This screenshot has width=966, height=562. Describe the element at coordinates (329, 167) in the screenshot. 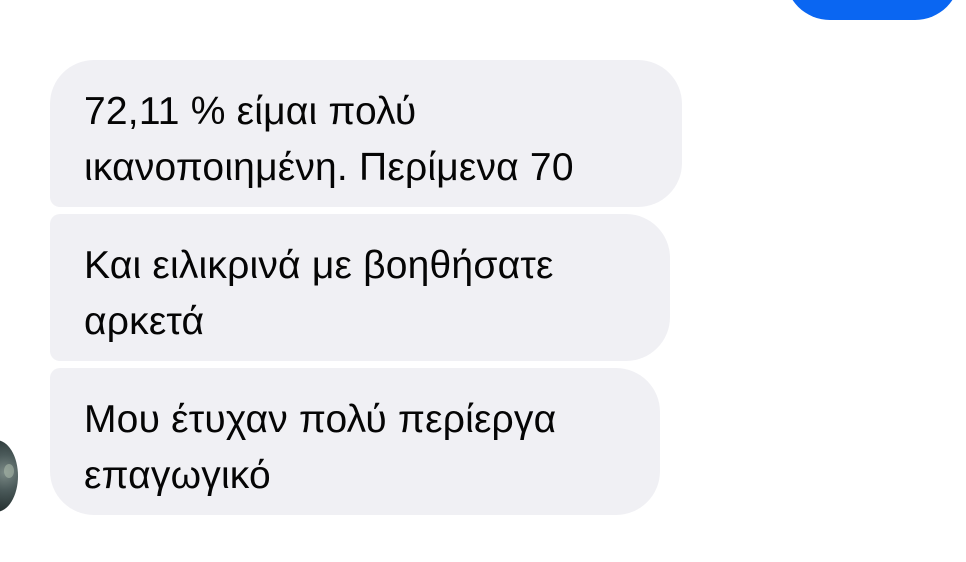

I see `message-text: ικανοποιημένη. Περίμενα 70` at that location.